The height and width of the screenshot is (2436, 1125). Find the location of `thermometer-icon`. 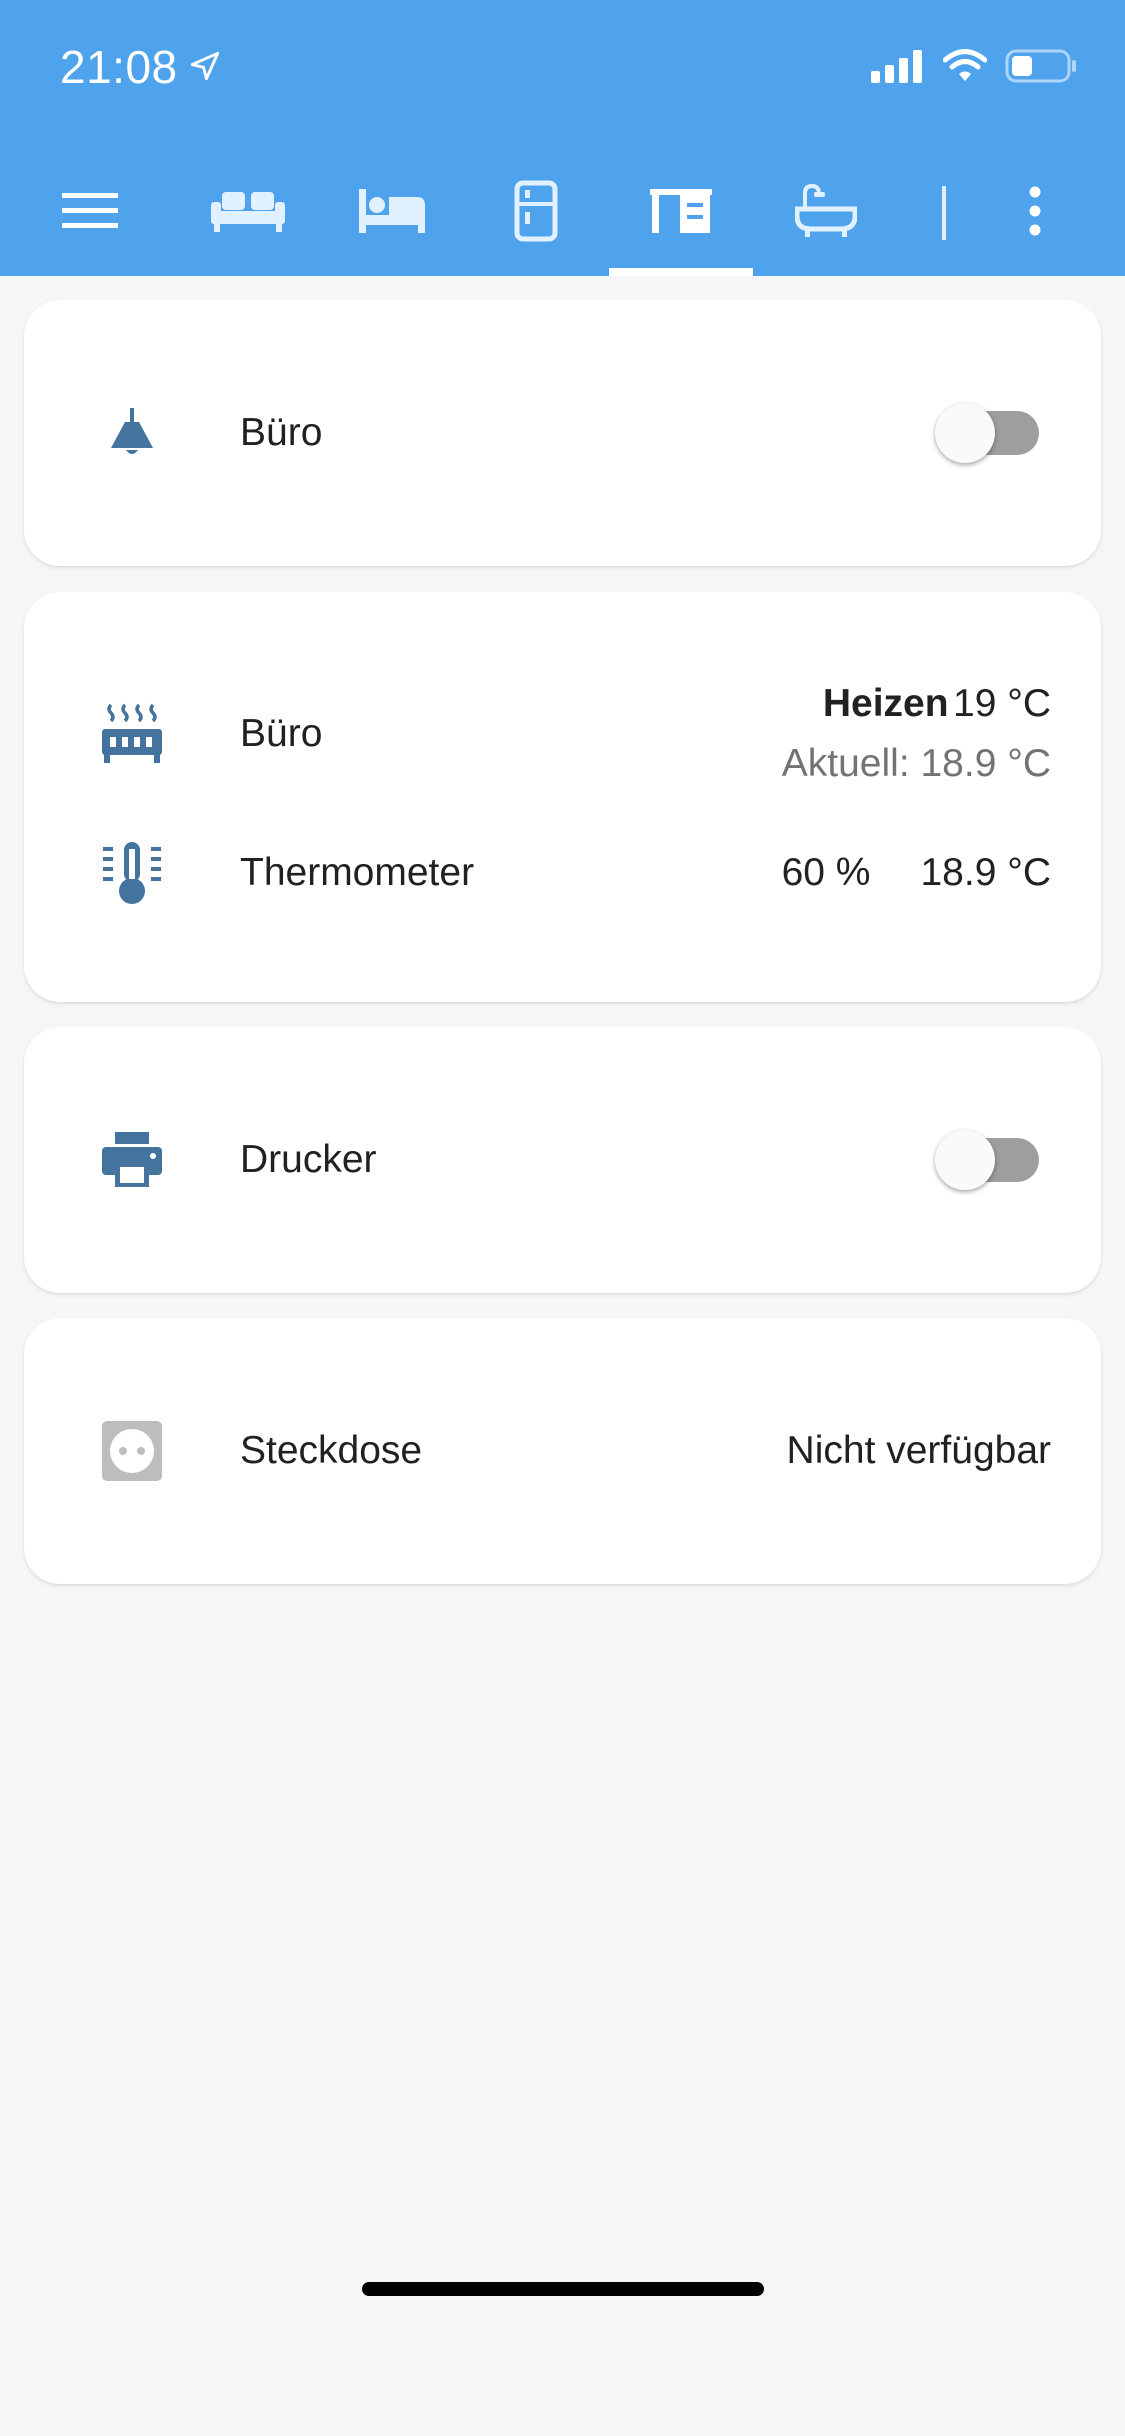

thermometer-icon is located at coordinates (132, 873).